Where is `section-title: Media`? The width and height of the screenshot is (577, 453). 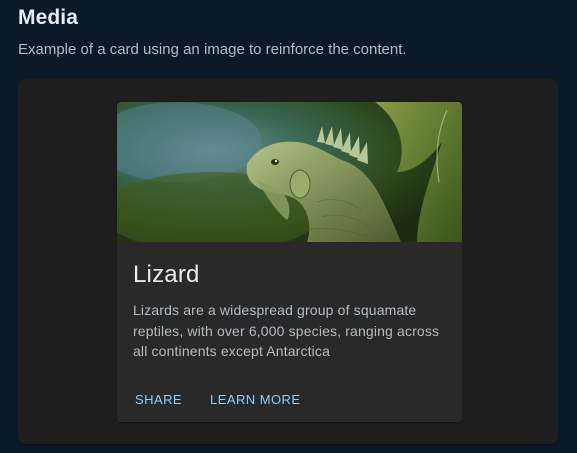 section-title: Media is located at coordinates (48, 17).